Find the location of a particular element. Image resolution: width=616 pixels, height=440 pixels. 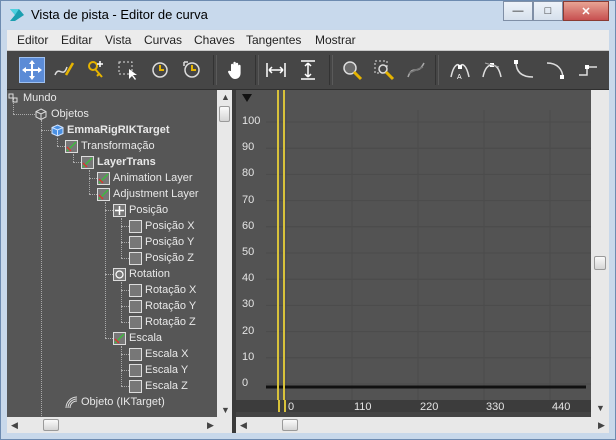

region-select-button is located at coordinates (128, 70).